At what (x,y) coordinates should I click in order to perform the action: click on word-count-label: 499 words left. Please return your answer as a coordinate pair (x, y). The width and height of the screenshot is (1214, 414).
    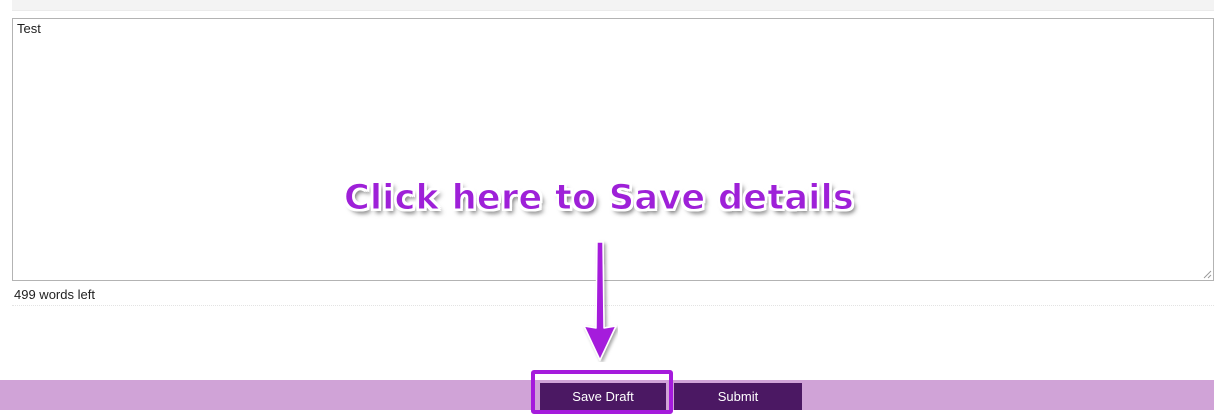
    Looking at the image, I should click on (54, 294).